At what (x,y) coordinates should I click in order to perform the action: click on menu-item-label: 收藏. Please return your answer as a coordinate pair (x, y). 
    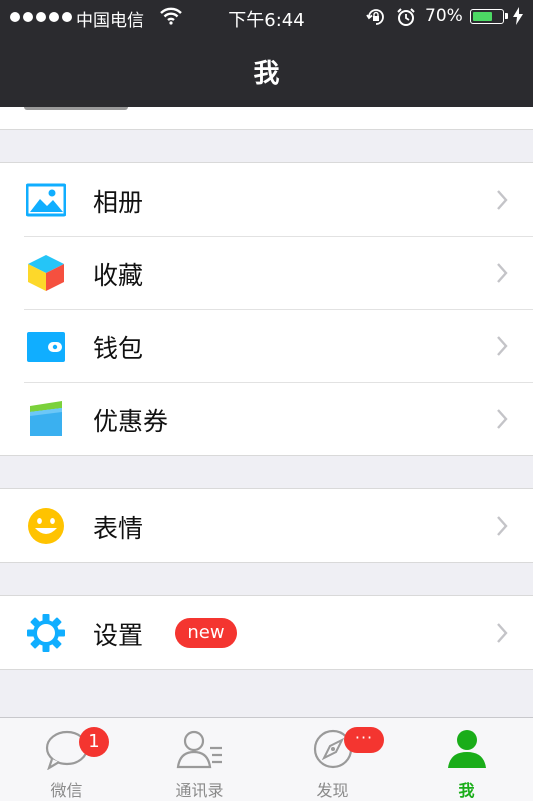
    Looking at the image, I should click on (118, 275).